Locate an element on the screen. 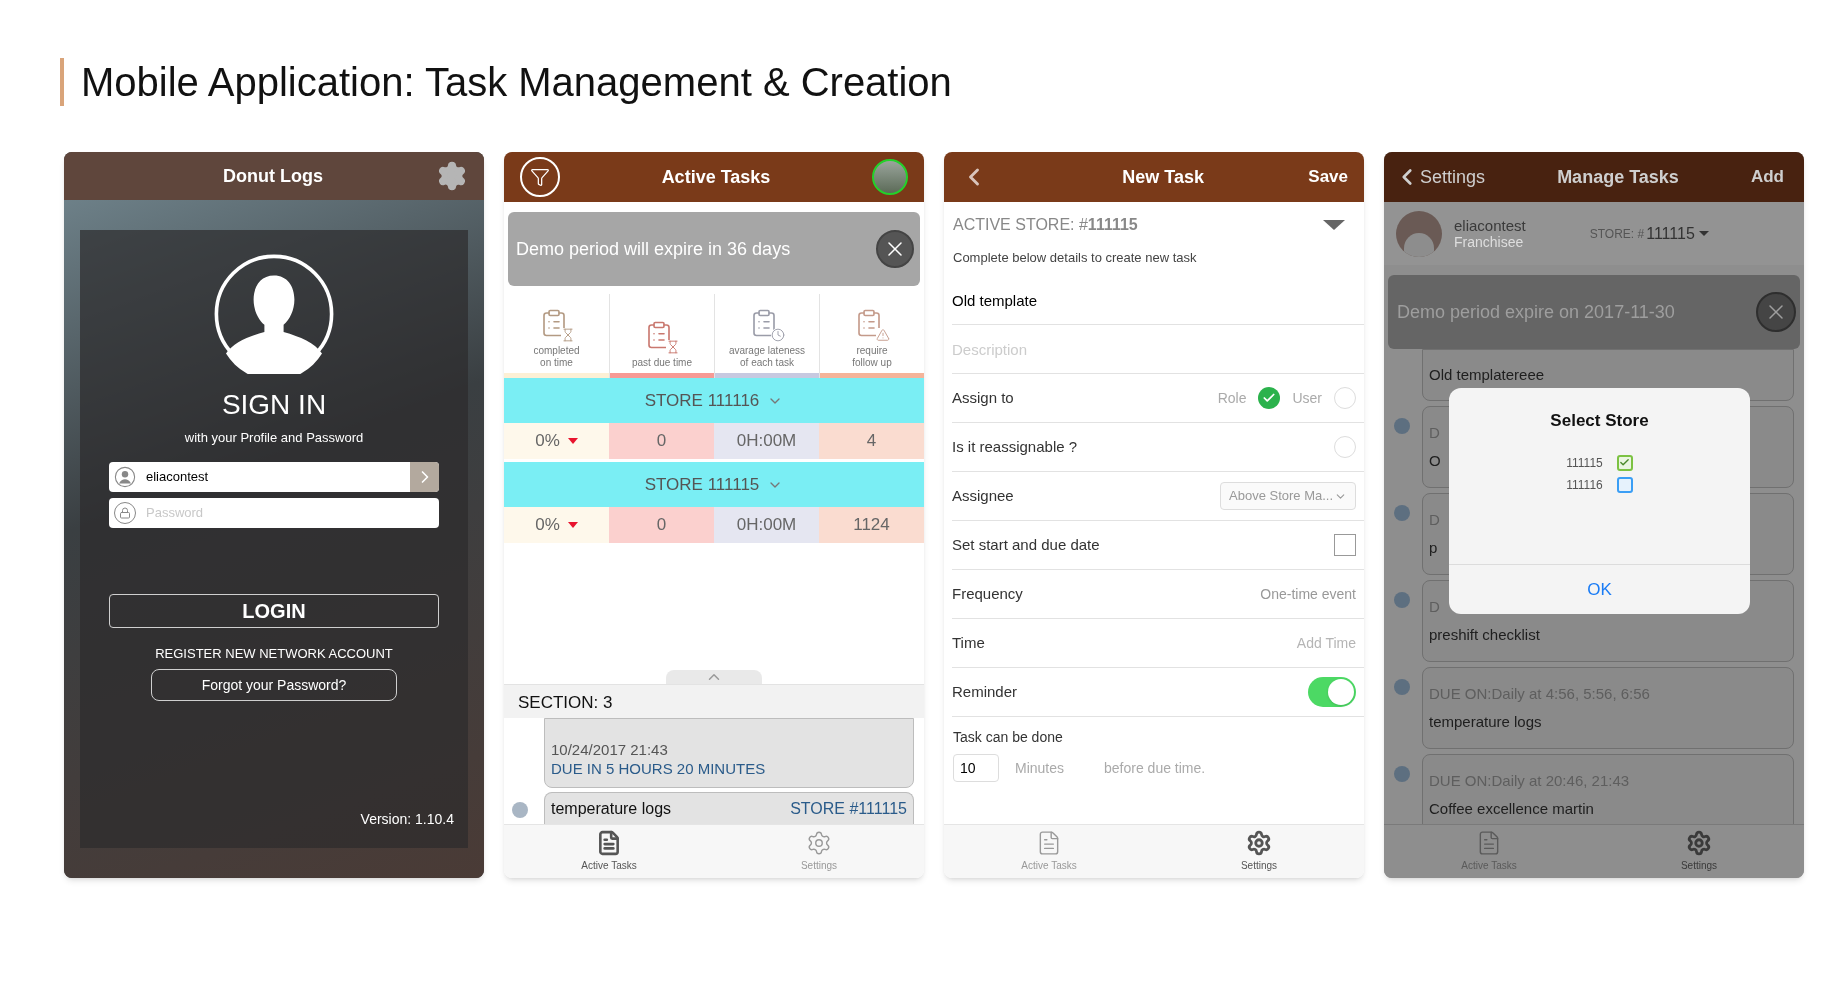  sign-in-subtitle: with your Profile and Password is located at coordinates (274, 438).